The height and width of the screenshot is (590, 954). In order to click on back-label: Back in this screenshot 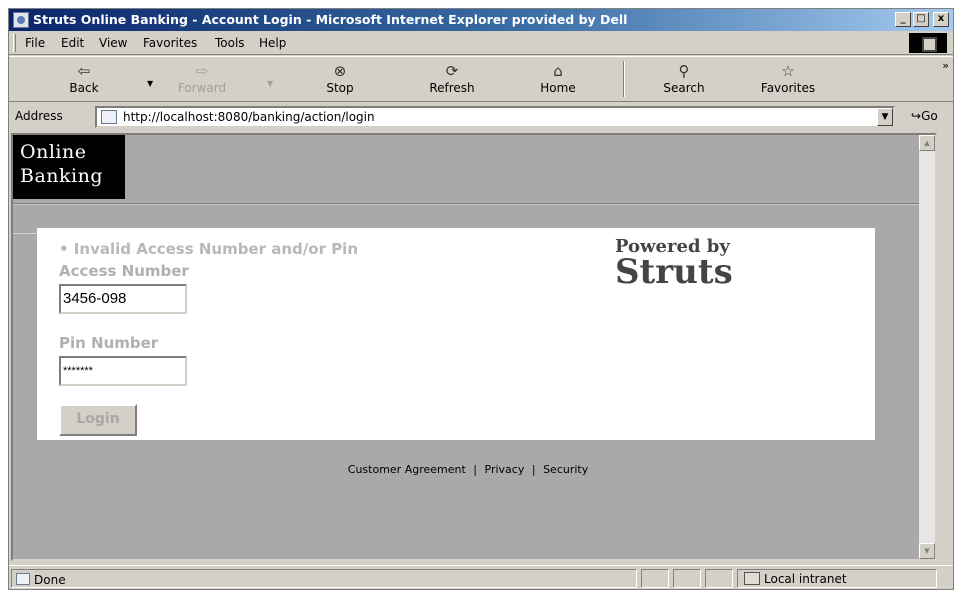, I will do `click(84, 88)`.